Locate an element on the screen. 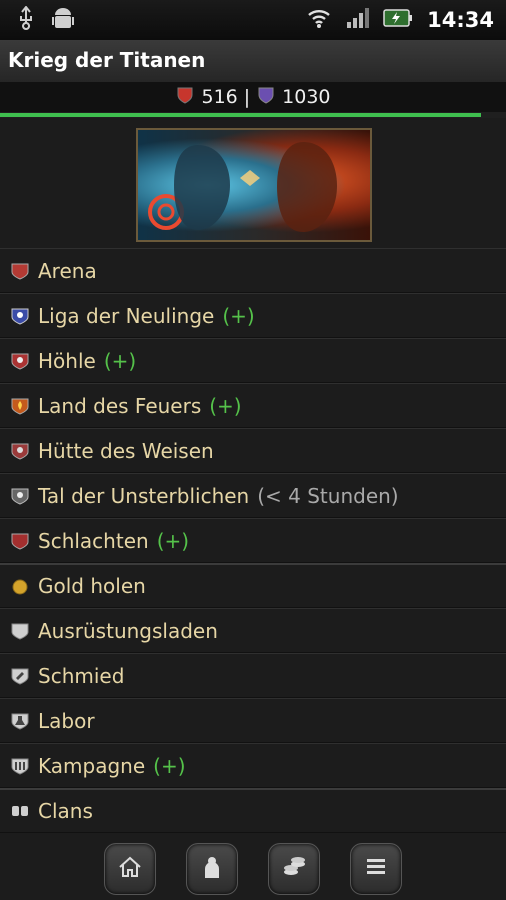  menu-item-label: Clans is located at coordinates (65, 811).